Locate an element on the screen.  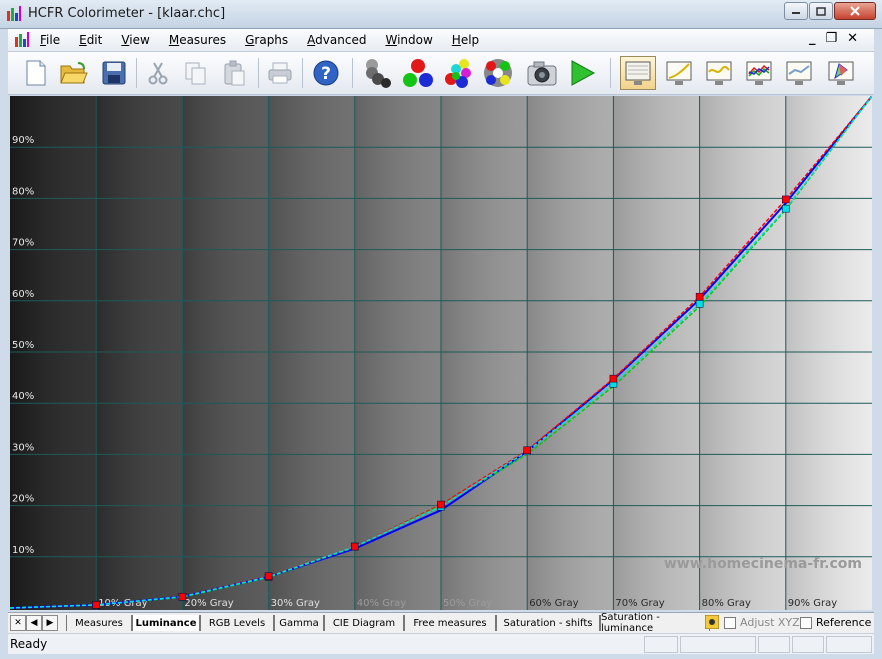
paste-icon is located at coordinates (234, 73).